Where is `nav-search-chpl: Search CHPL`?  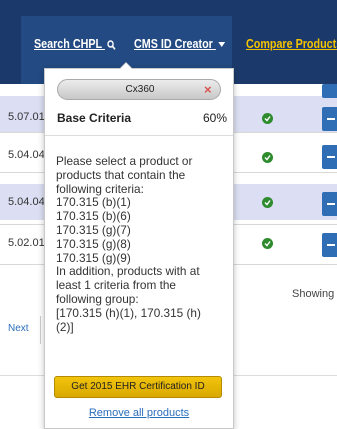
nav-search-chpl: Search CHPL is located at coordinates (75, 44).